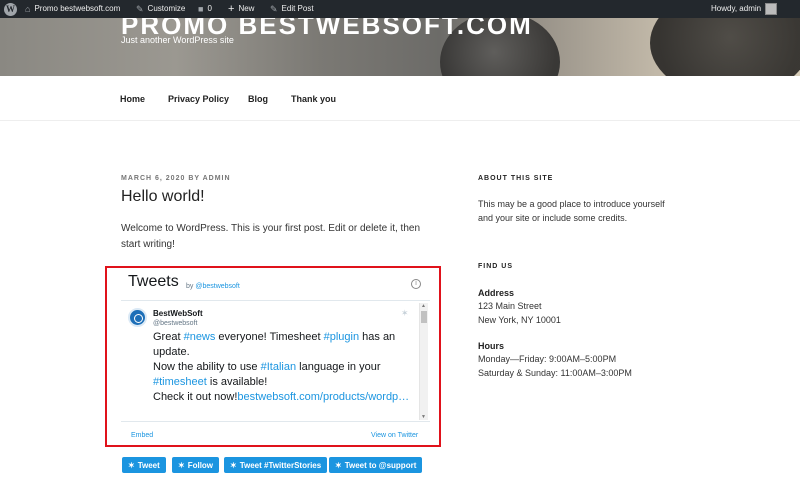 This screenshot has height=492, width=800. I want to click on post-title: Hello world!, so click(163, 196).